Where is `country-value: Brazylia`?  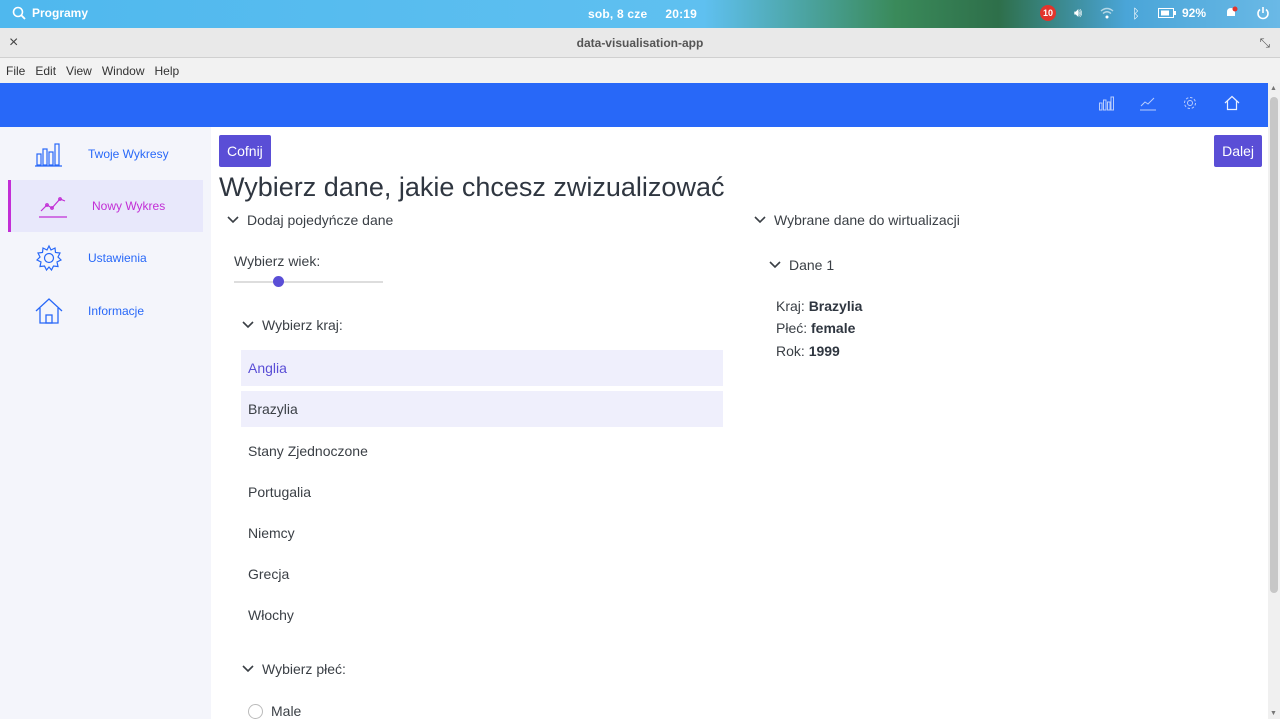
country-value: Brazylia is located at coordinates (835, 306).